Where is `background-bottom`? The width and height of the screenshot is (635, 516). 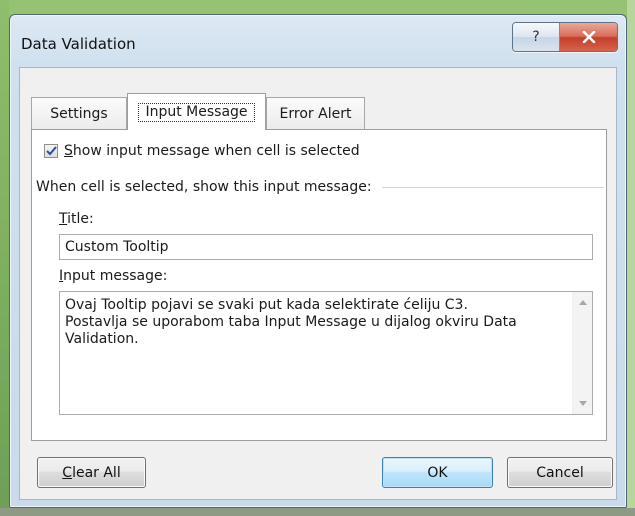 background-bottom is located at coordinates (317, 512).